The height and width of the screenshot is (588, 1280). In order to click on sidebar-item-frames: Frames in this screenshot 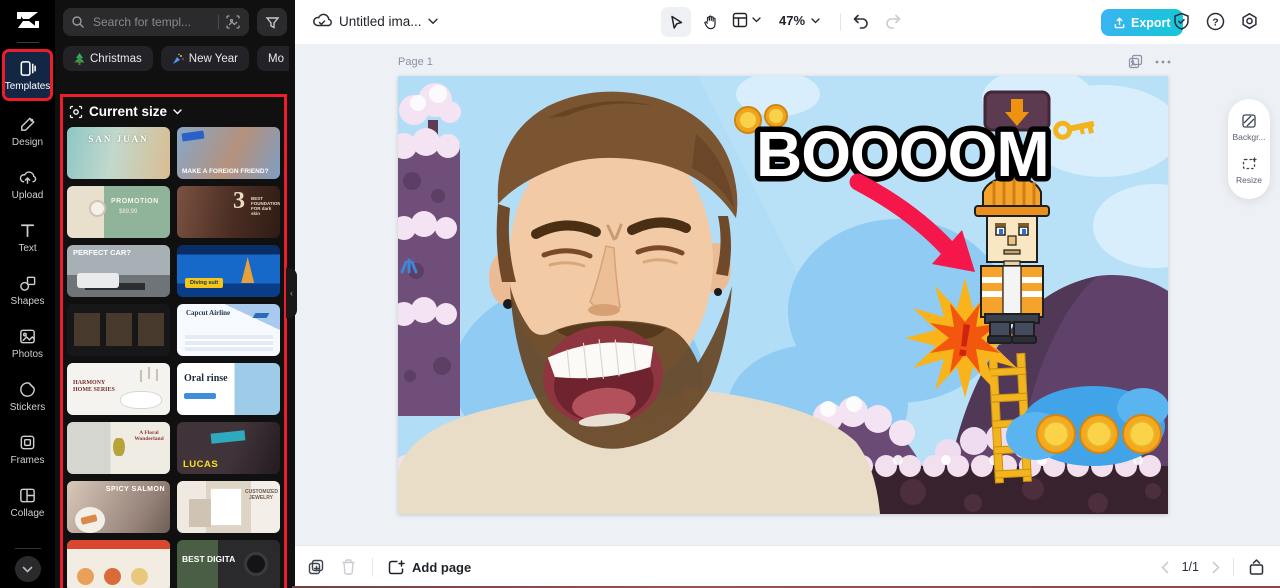, I will do `click(27, 449)`.